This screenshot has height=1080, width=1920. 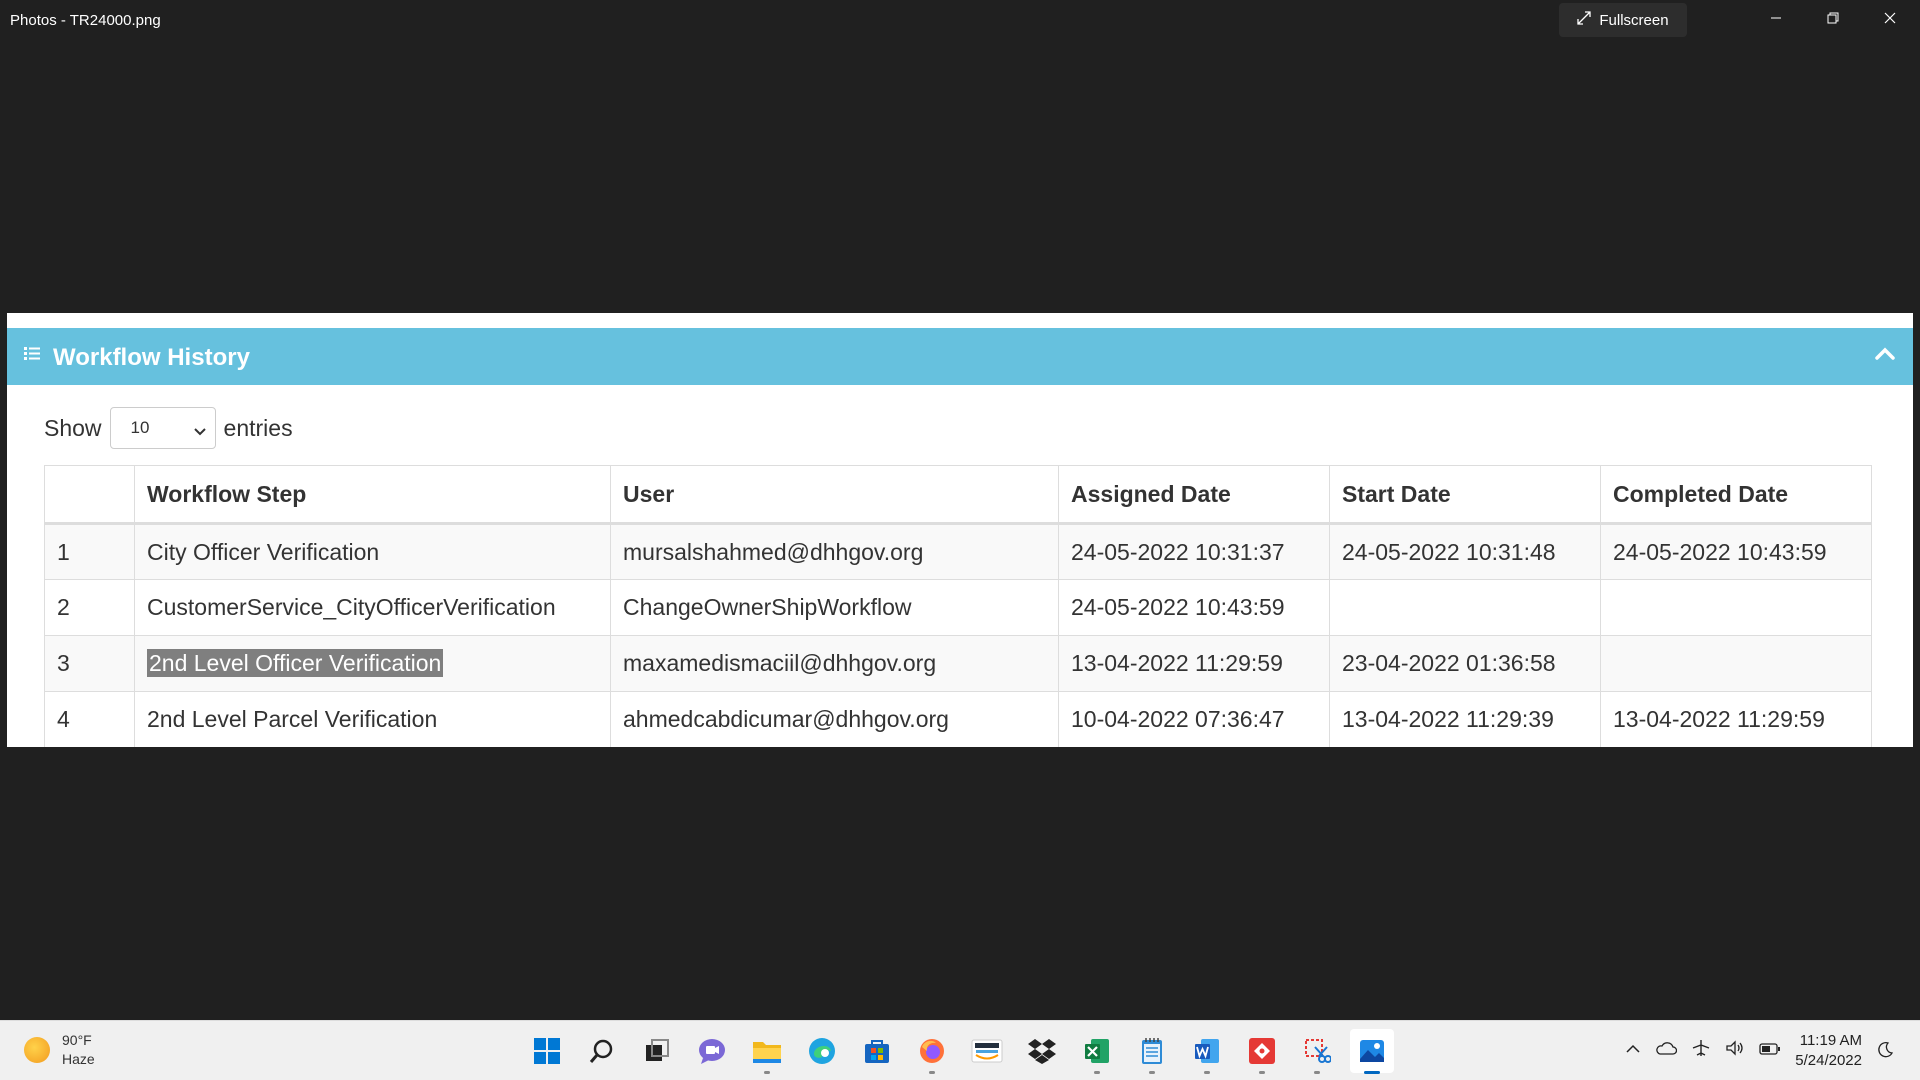 I want to click on show-label: Show, so click(x=73, y=427).